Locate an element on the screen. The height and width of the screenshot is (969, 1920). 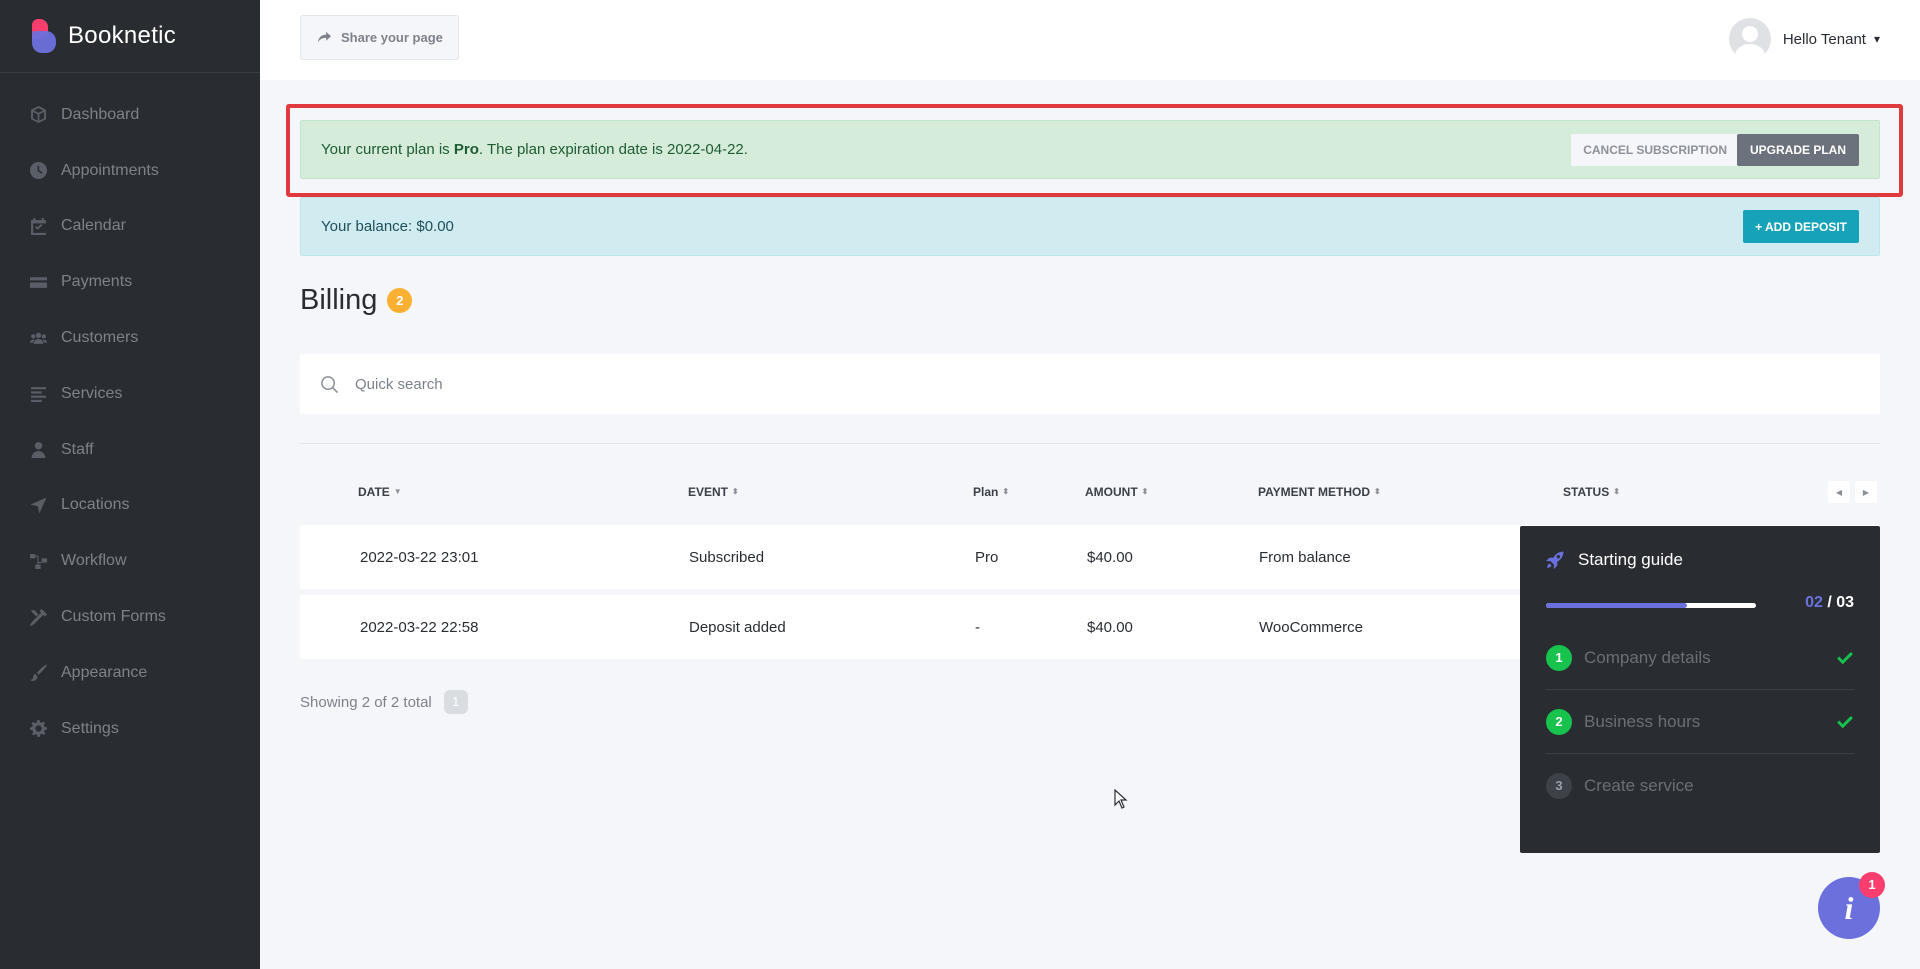
column-header-plan: Plan ⬍ is located at coordinates (991, 492).